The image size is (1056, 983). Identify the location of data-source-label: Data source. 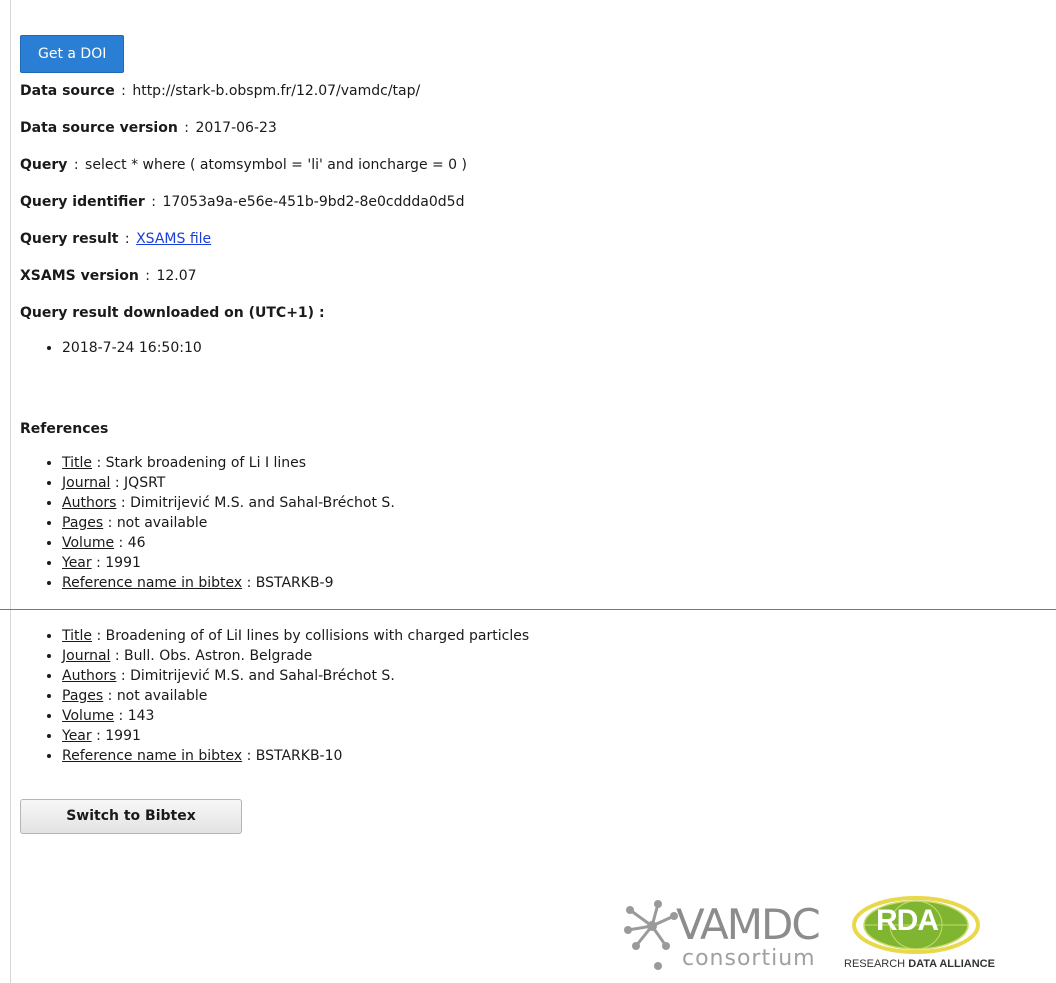
(67, 91).